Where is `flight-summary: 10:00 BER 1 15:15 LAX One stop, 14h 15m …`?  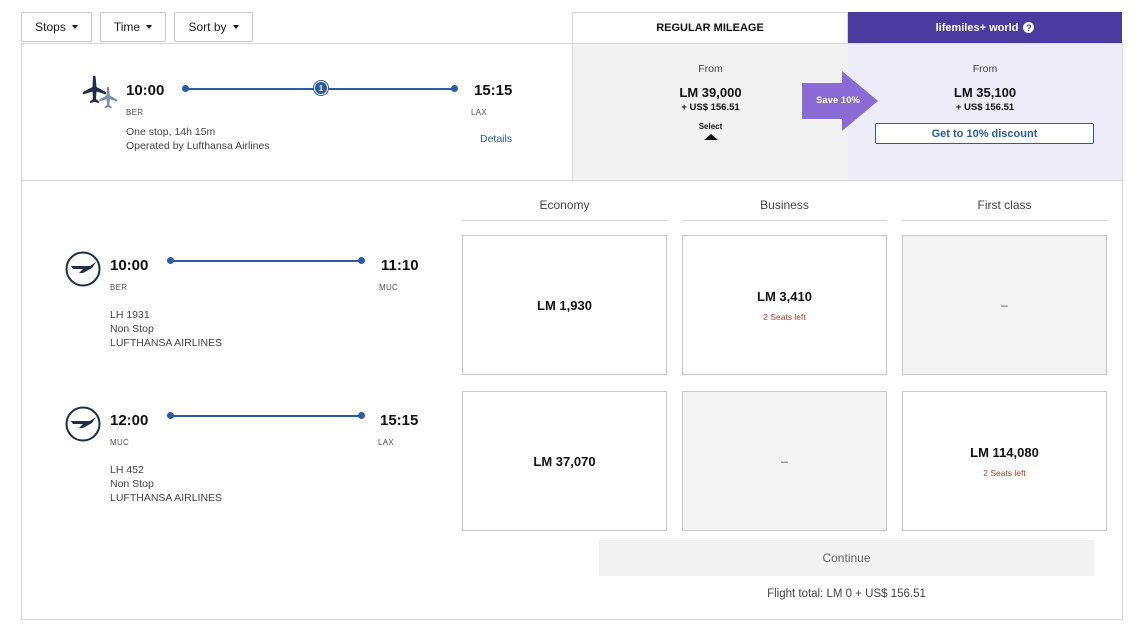
flight-summary: 10:00 BER 1 15:15 LAX One stop, 14h 15m … is located at coordinates (297, 112).